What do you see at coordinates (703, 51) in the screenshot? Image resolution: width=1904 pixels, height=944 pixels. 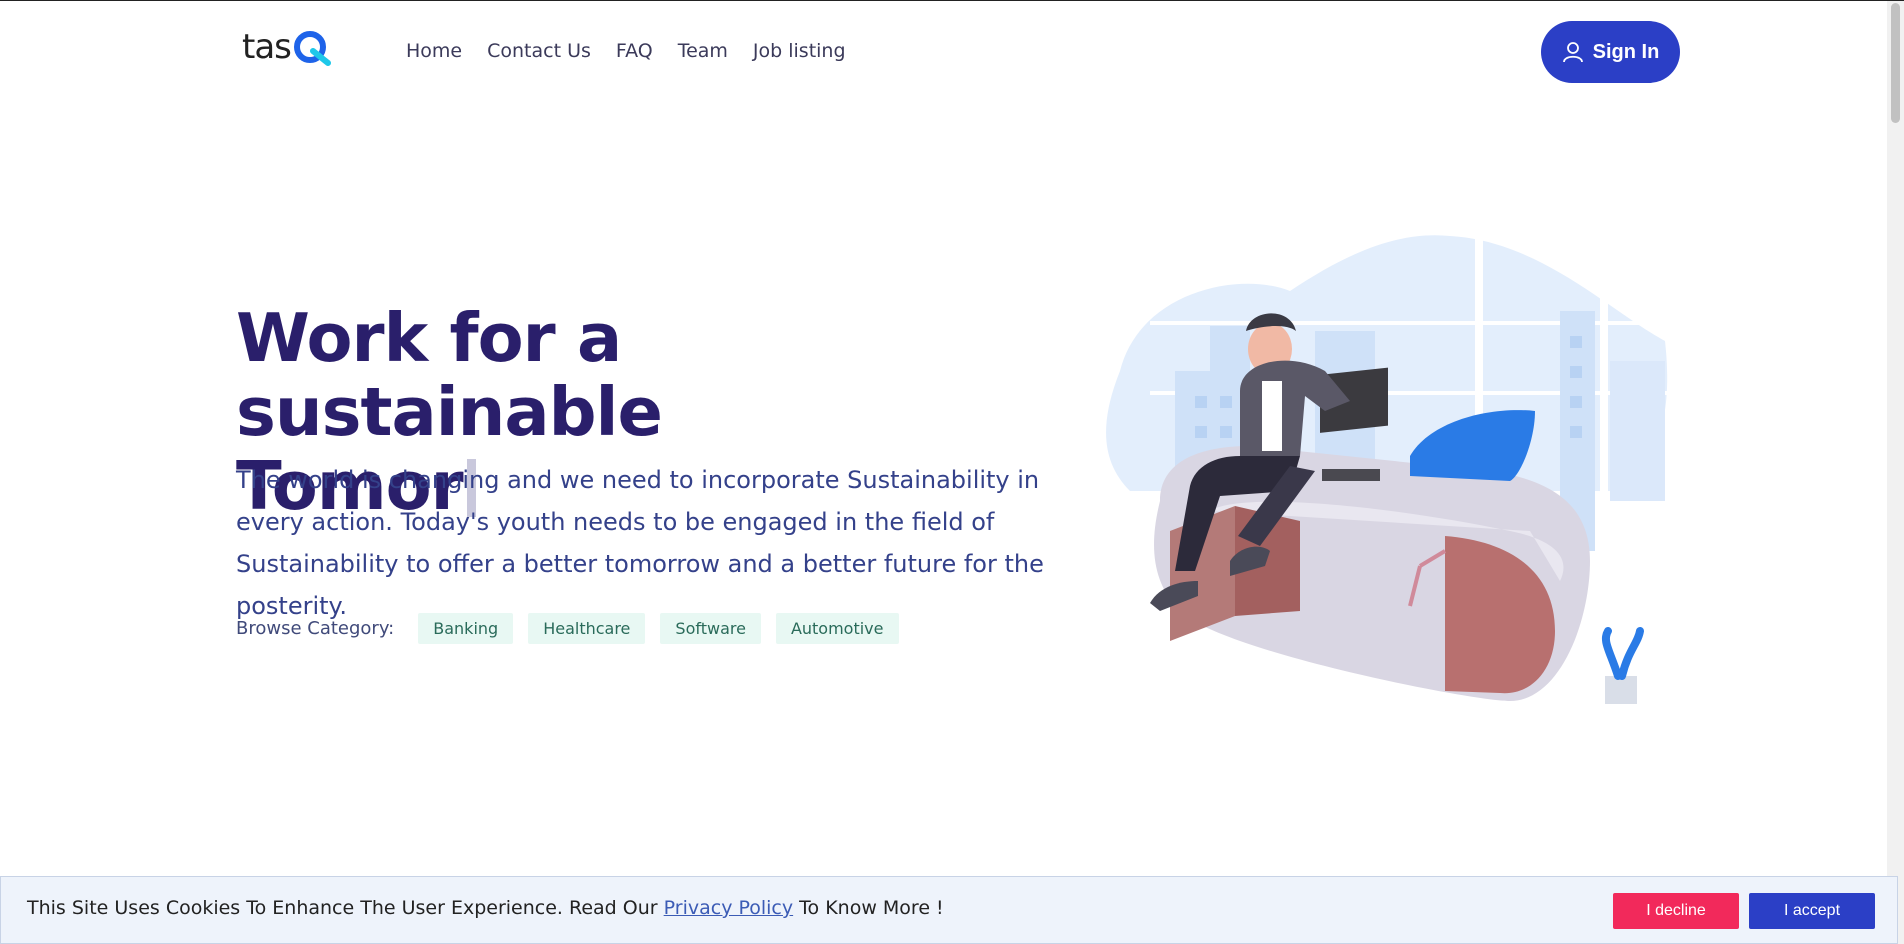 I see `nav-team: Team` at bounding box center [703, 51].